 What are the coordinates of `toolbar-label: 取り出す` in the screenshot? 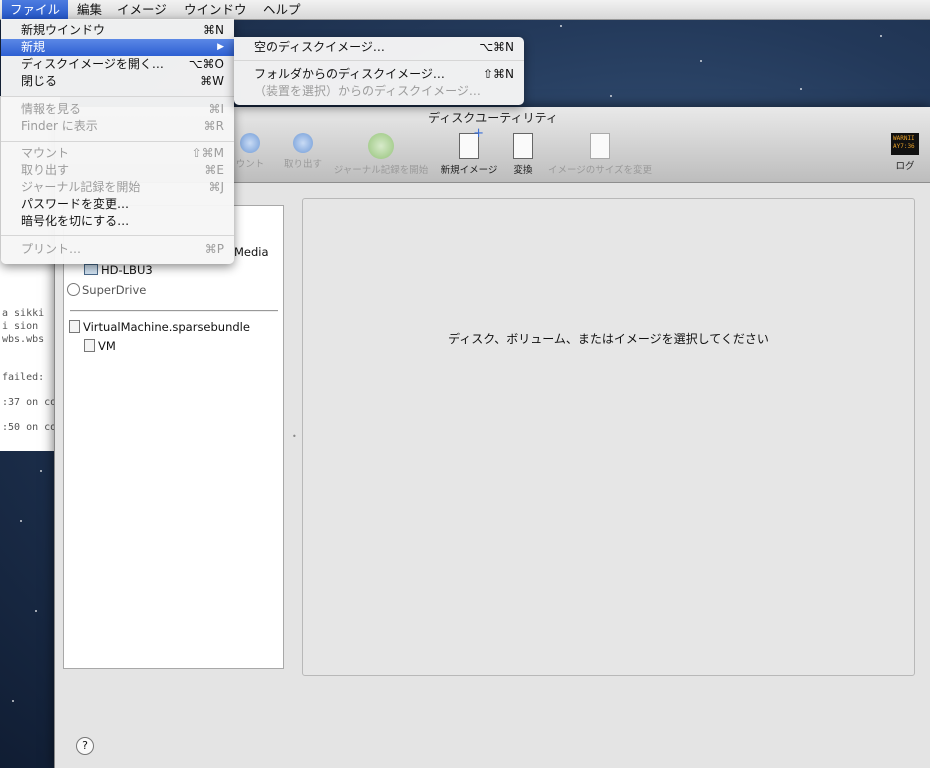 It's located at (302, 164).